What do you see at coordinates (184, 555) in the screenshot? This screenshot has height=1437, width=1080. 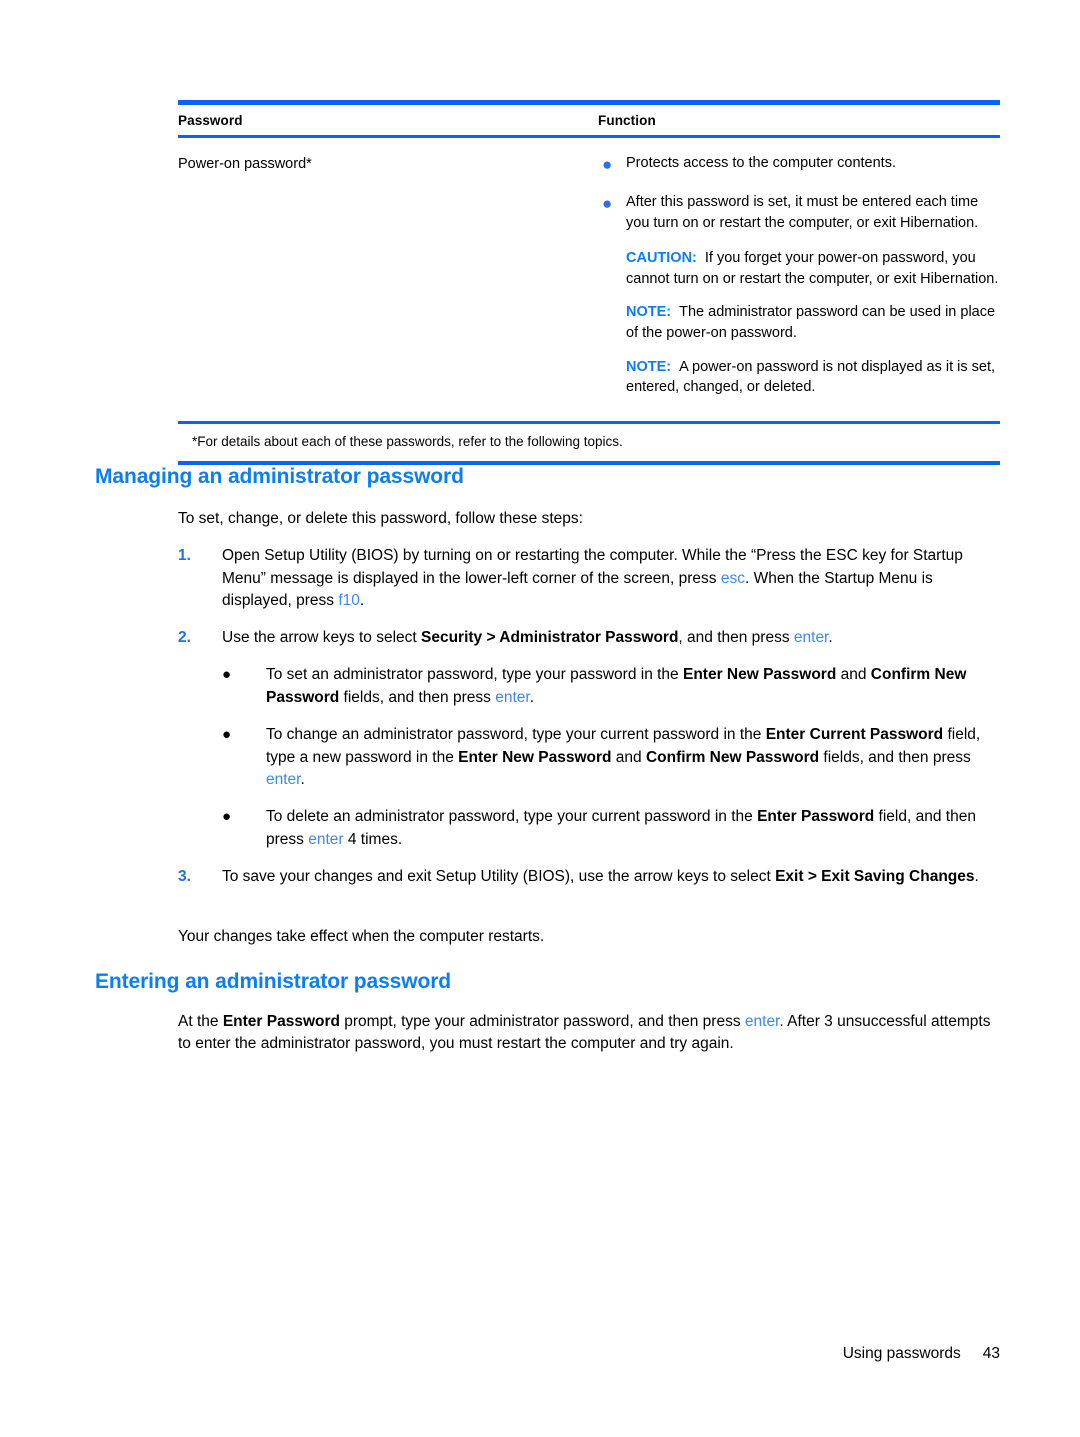 I see `step-number: 1.` at bounding box center [184, 555].